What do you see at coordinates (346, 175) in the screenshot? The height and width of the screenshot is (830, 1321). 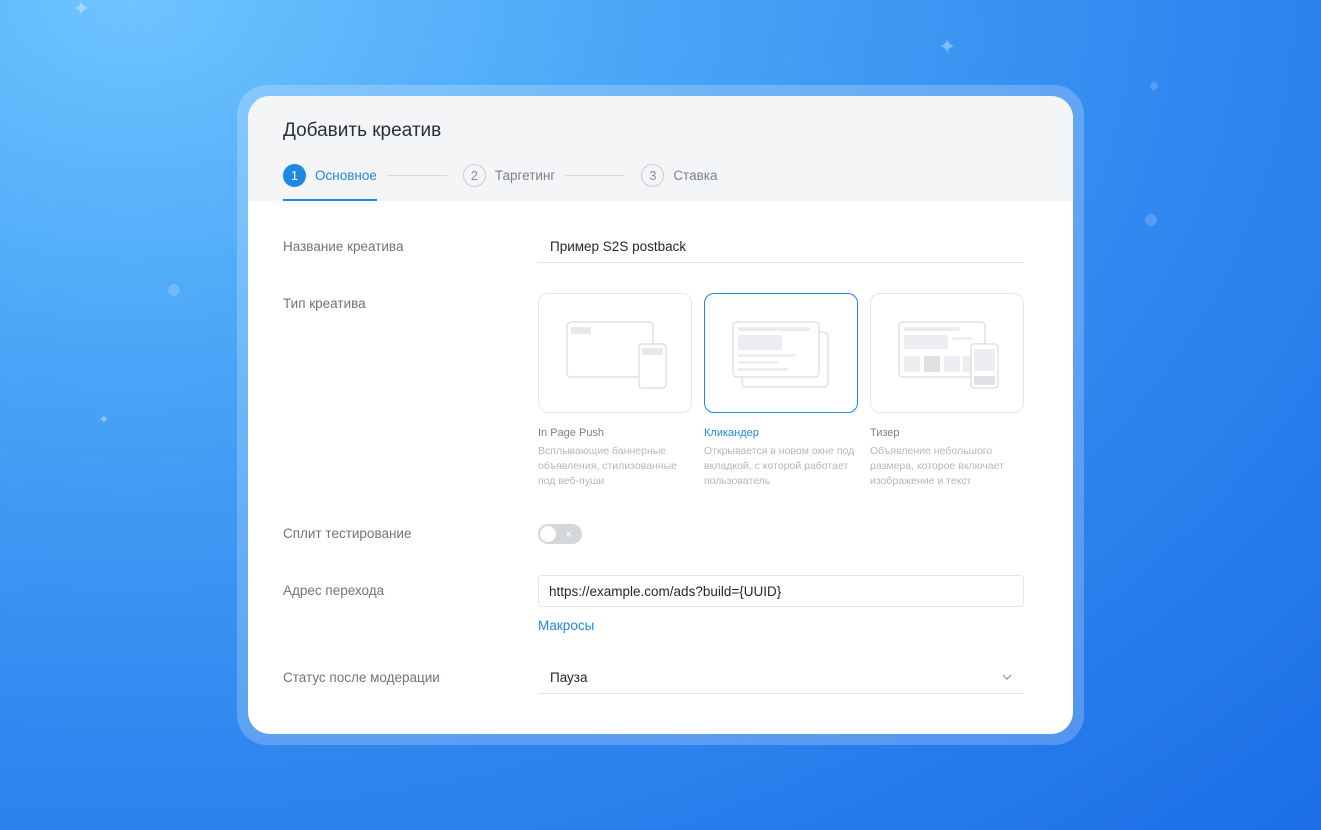 I see `step-label: Основное` at bounding box center [346, 175].